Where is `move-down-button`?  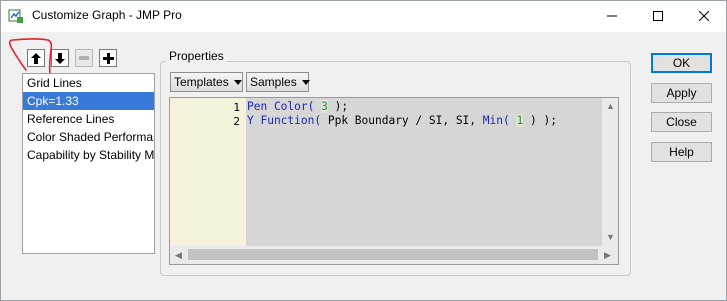
move-down-button is located at coordinates (60, 58).